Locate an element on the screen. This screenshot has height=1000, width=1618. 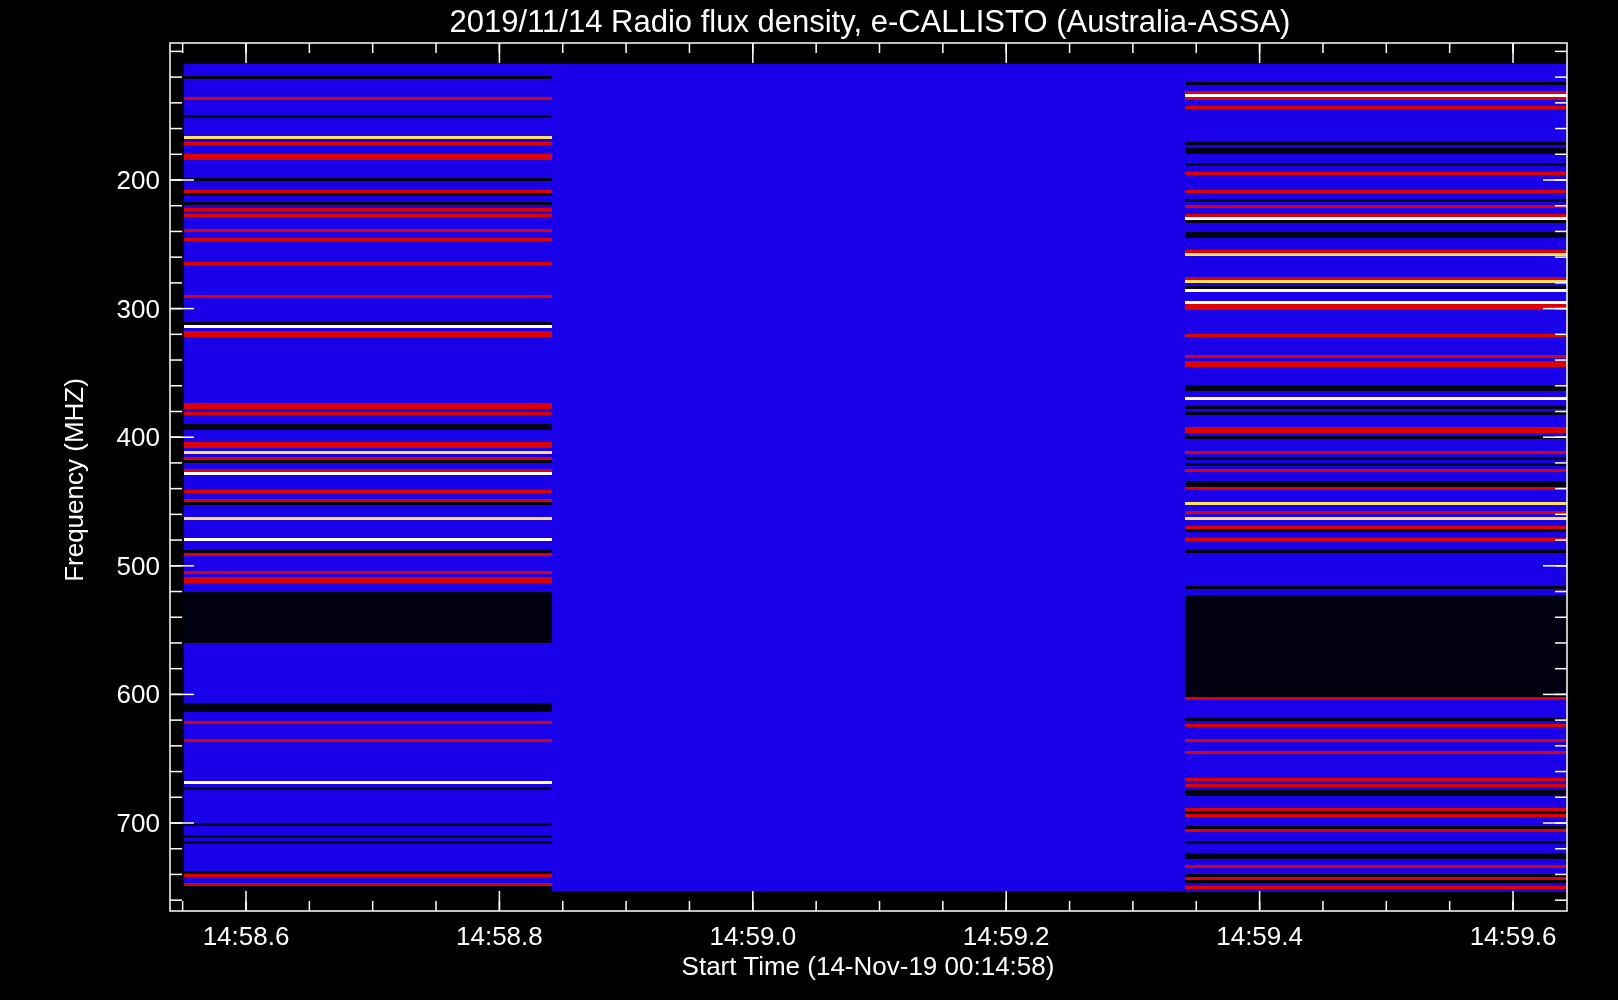
x-tick-label: 14:59.0 is located at coordinates (753, 936).